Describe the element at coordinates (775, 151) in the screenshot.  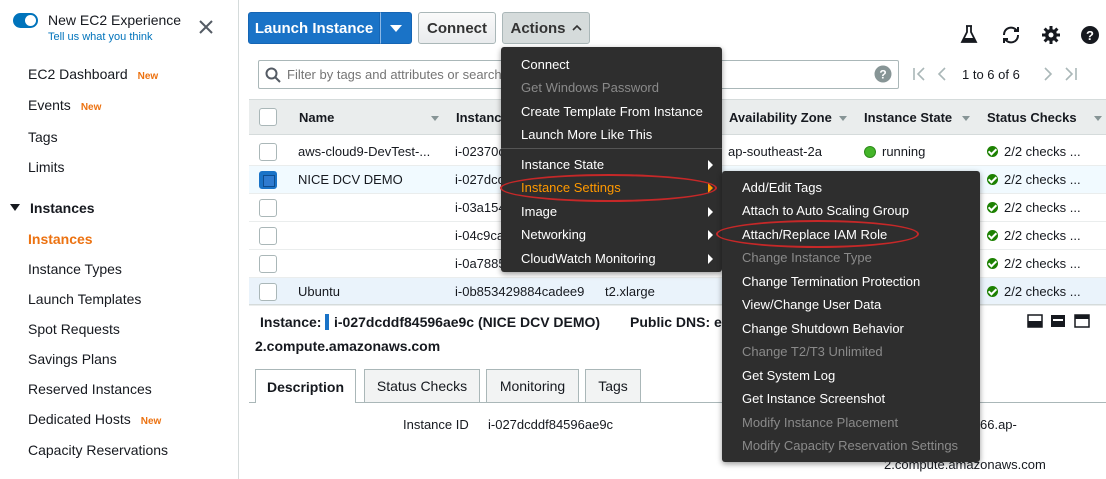
I see `cell-az: ap-southeast-2a` at that location.